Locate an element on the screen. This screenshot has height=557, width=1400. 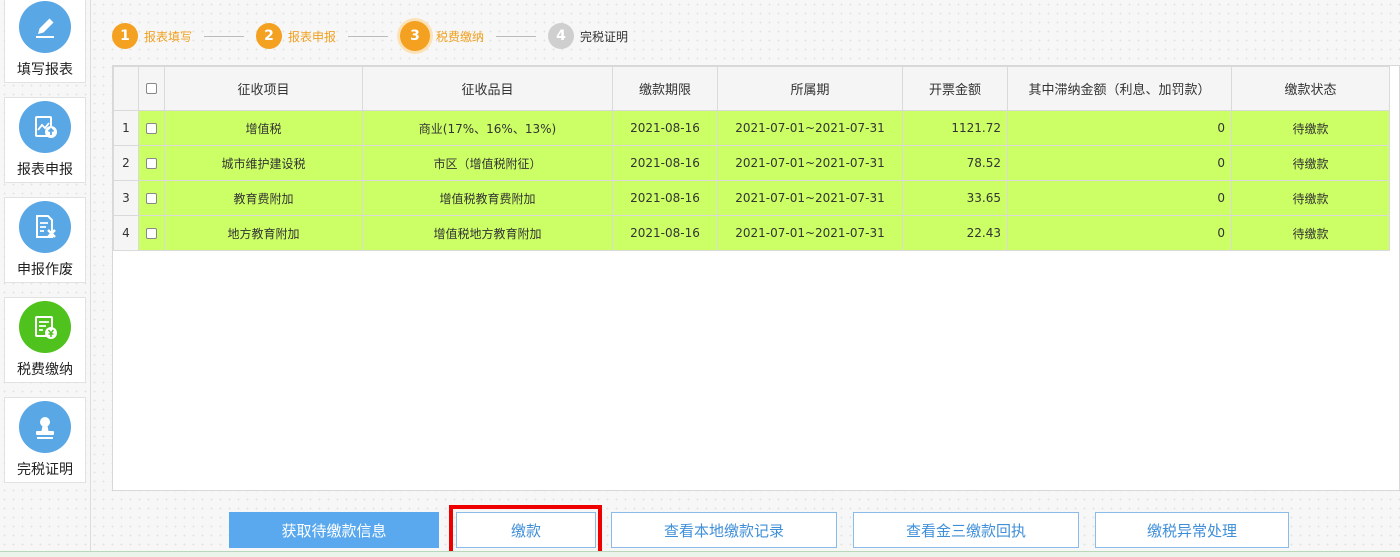
row-number: 2 is located at coordinates (126, 163).